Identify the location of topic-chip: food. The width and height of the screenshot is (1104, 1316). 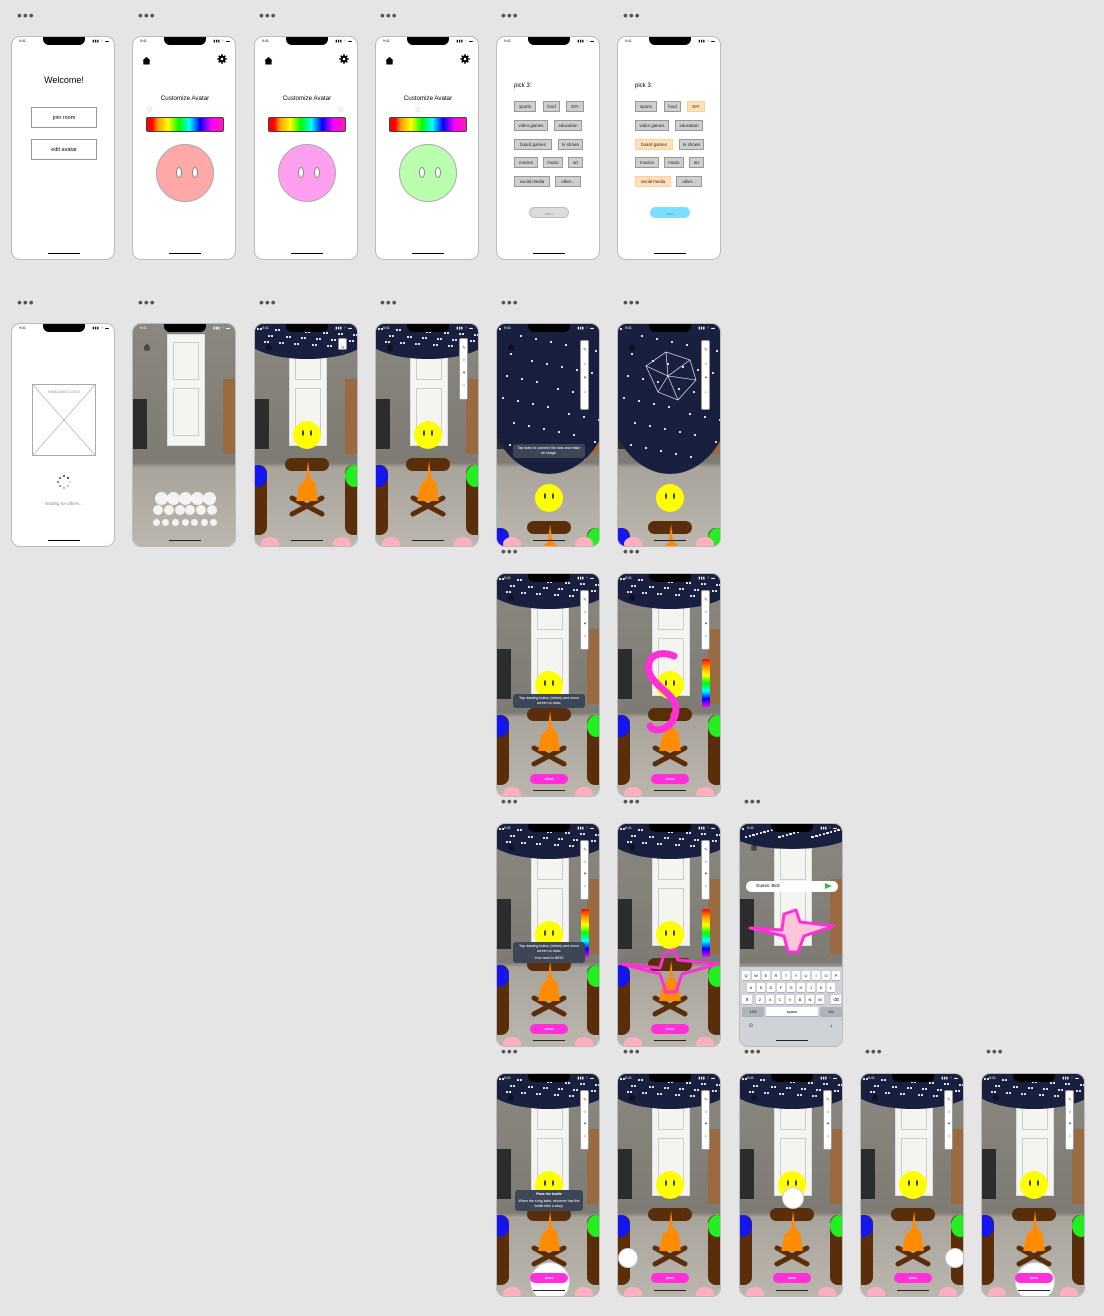
(672, 106).